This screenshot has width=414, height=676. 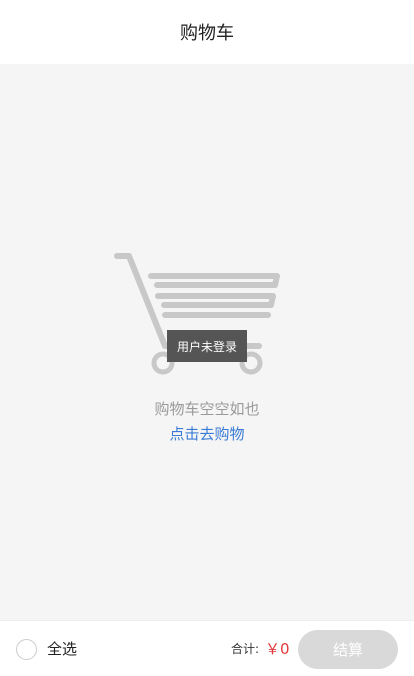 I want to click on page-title: 购物车, so click(x=207, y=33).